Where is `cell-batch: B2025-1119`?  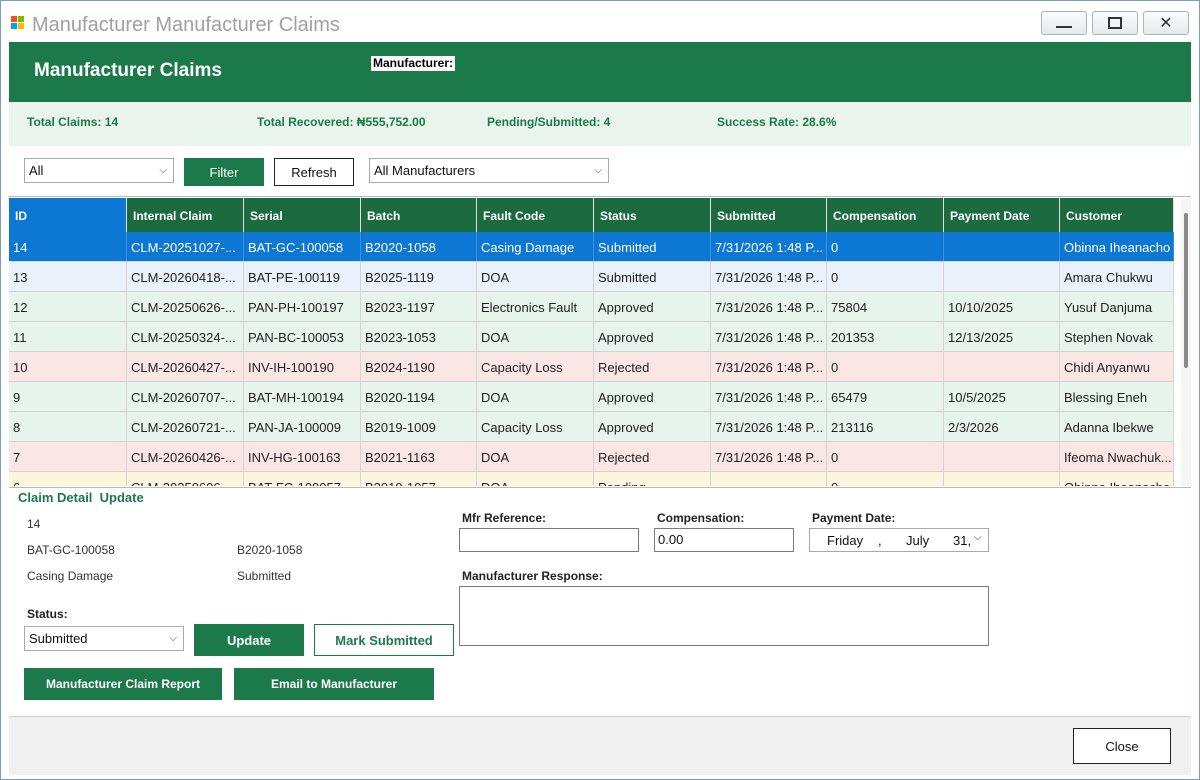
cell-batch: B2025-1119 is located at coordinates (419, 276).